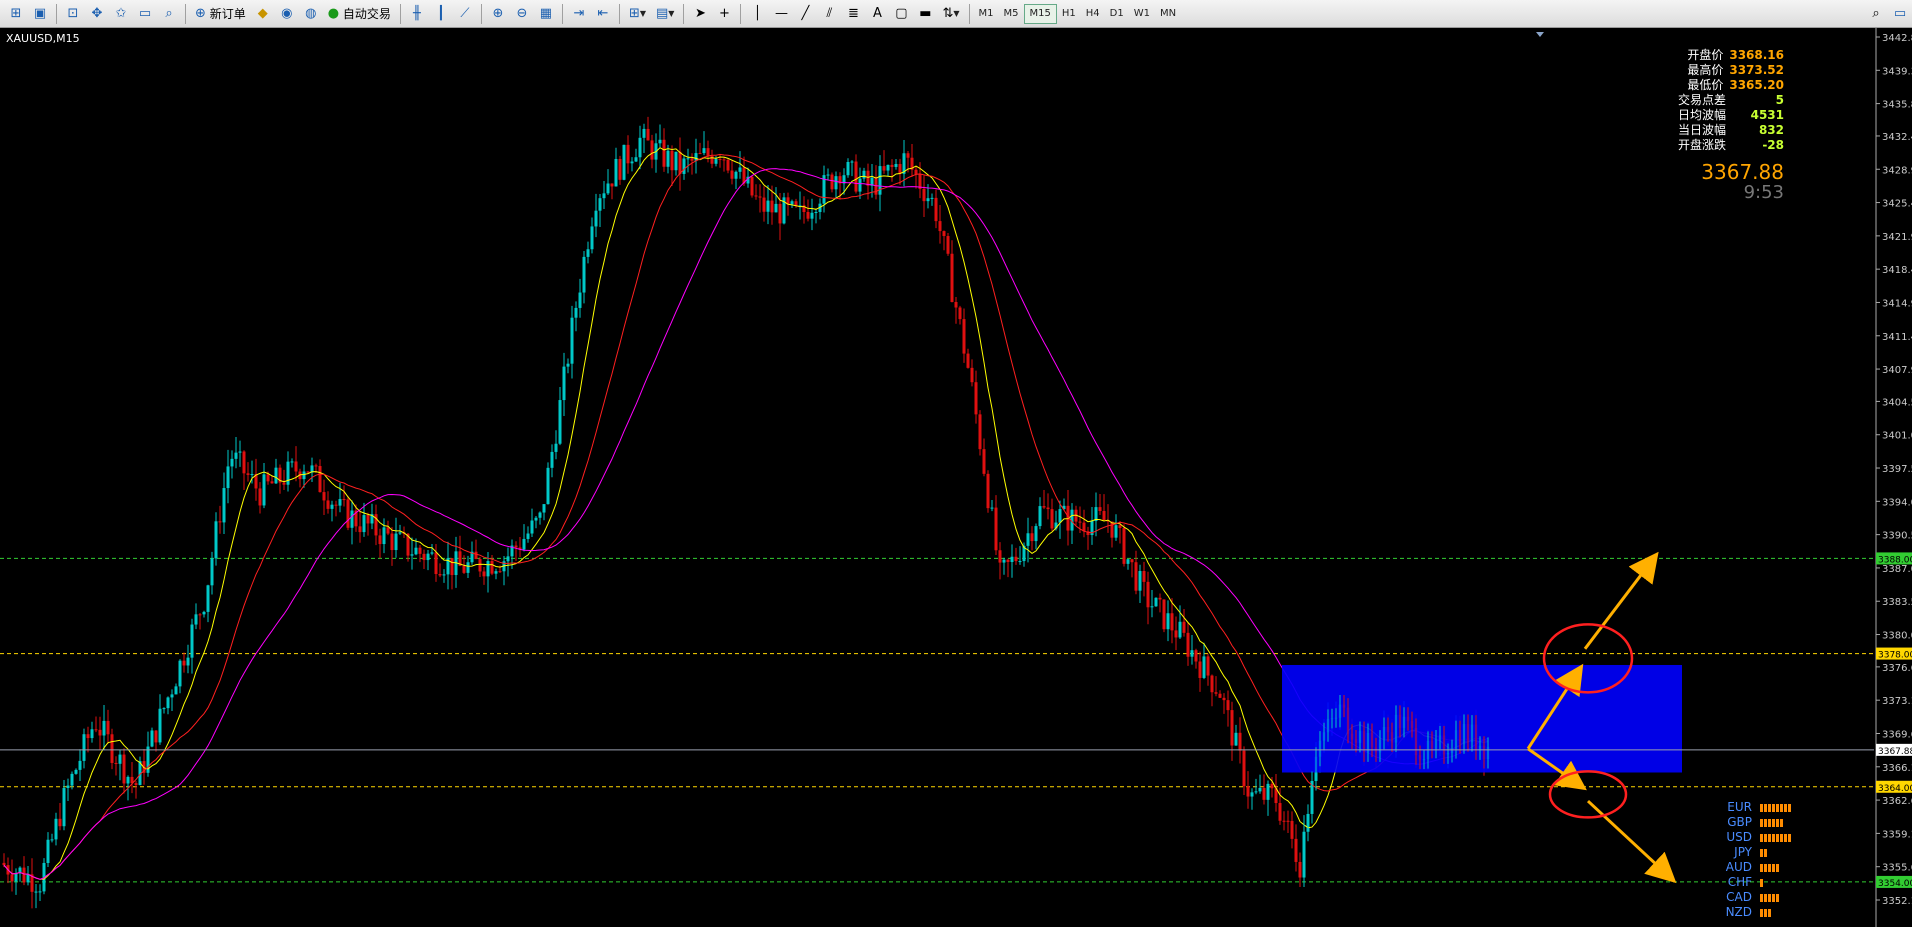 This screenshot has height=927, width=1912. What do you see at coordinates (522, 14) in the screenshot?
I see `zoom-out-button: ⊖` at bounding box center [522, 14].